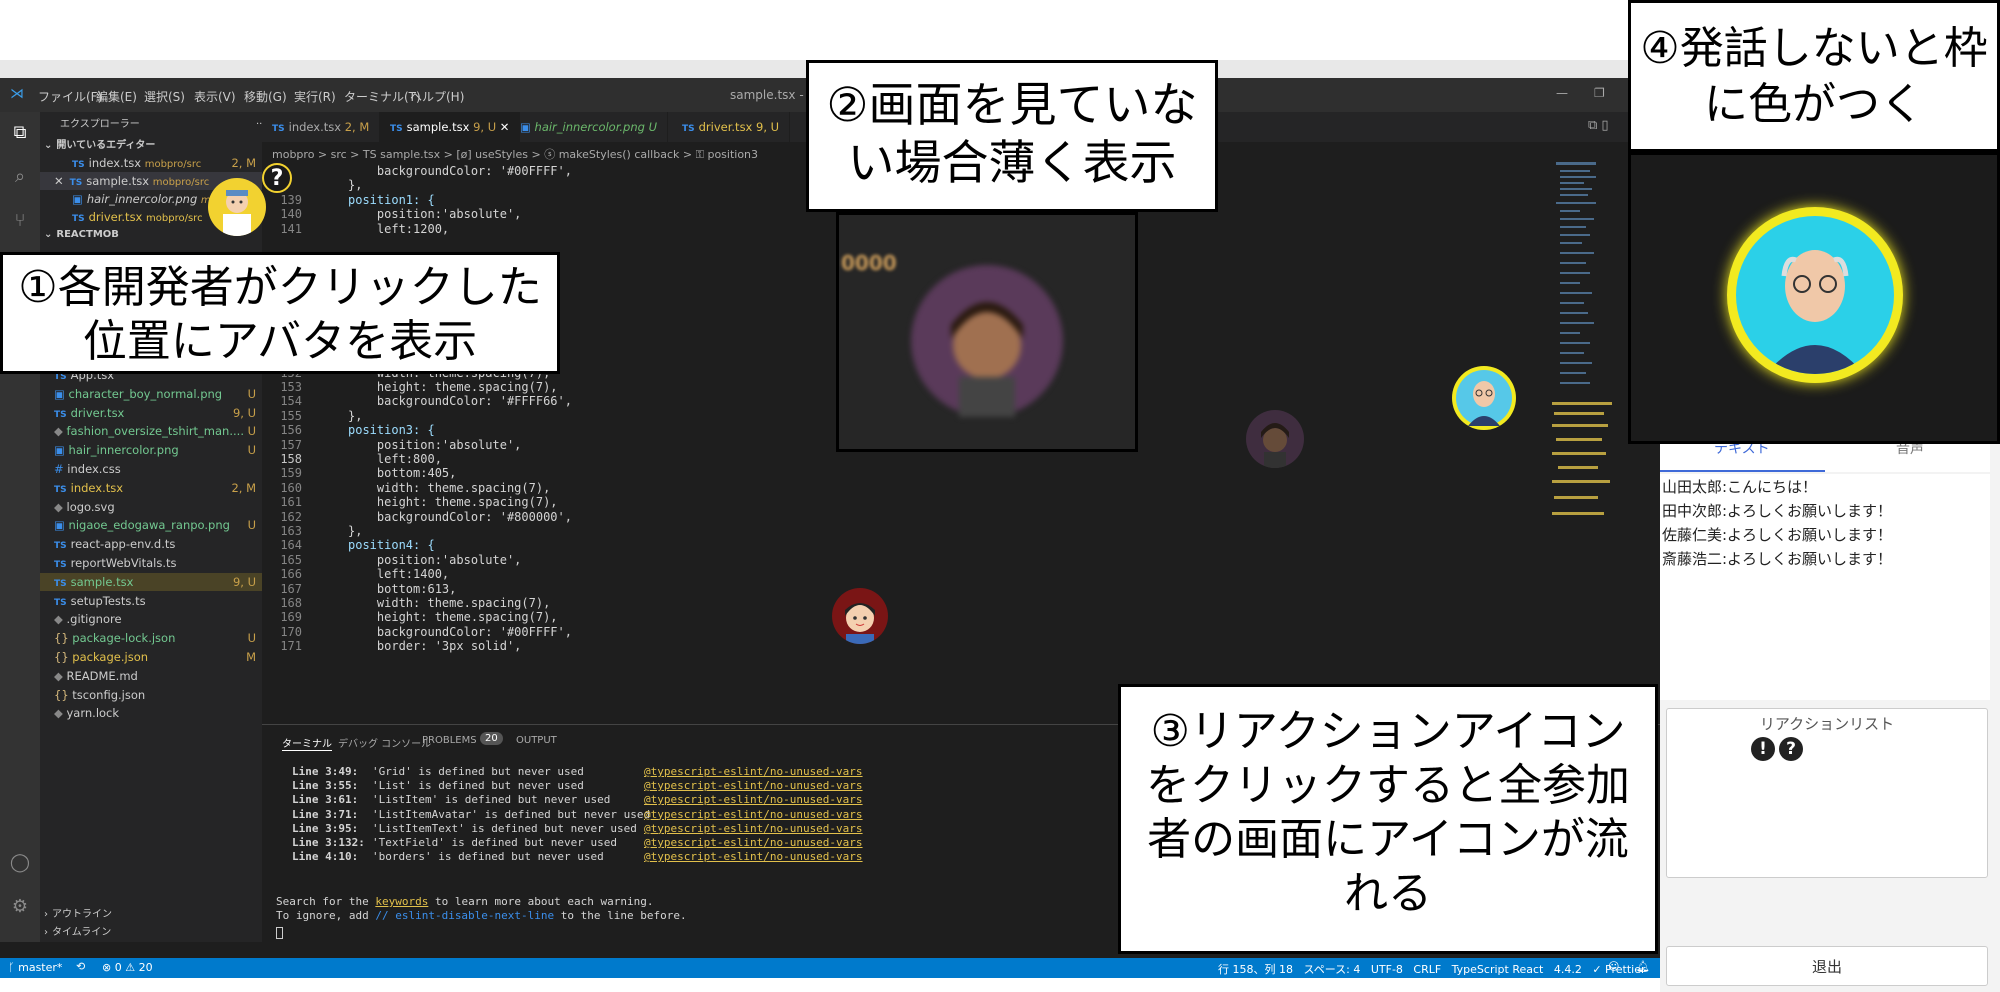 This screenshot has height=992, width=2000. I want to click on file-item: TS reportWebVitals.ts, so click(151, 563).